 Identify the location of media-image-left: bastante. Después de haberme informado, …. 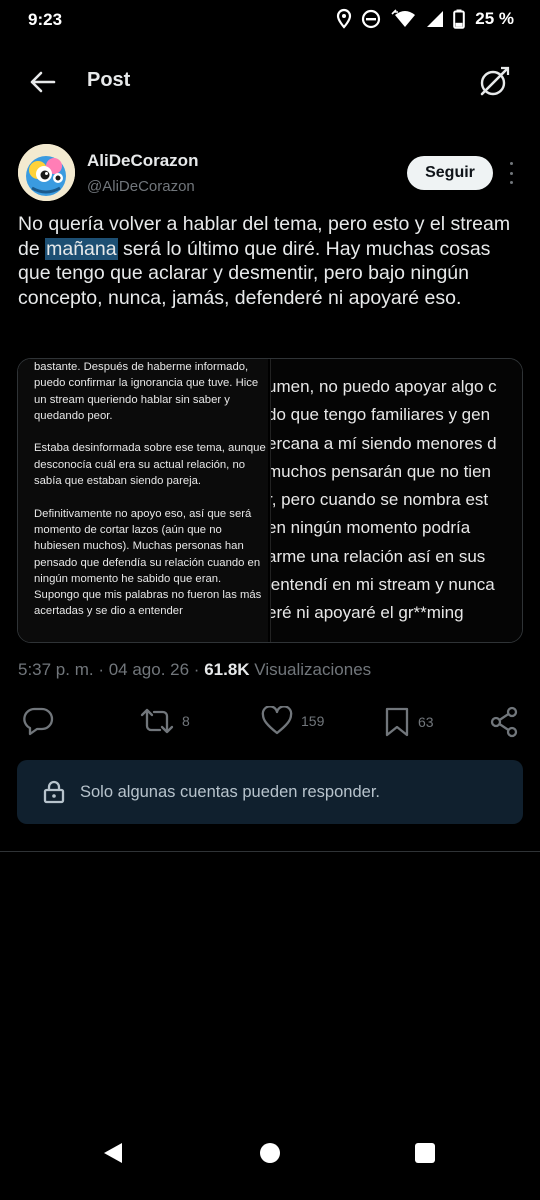
(144, 500).